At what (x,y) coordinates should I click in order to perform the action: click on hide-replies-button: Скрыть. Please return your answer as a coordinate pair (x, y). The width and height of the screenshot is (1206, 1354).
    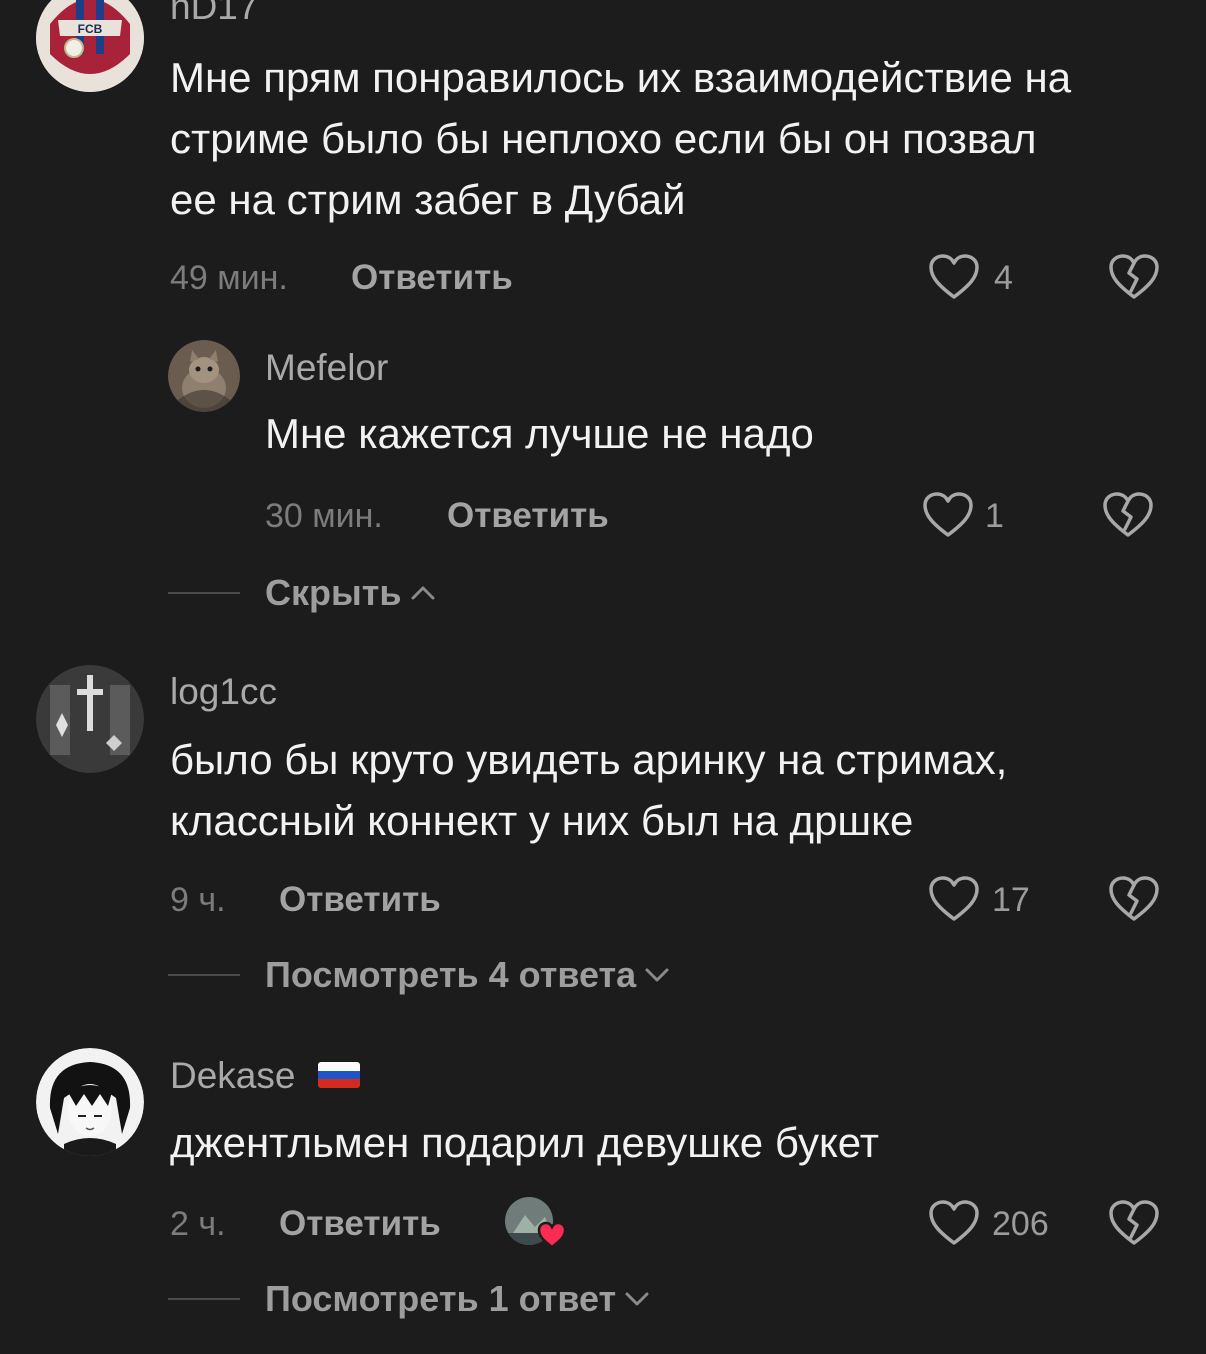
    Looking at the image, I should click on (350, 593).